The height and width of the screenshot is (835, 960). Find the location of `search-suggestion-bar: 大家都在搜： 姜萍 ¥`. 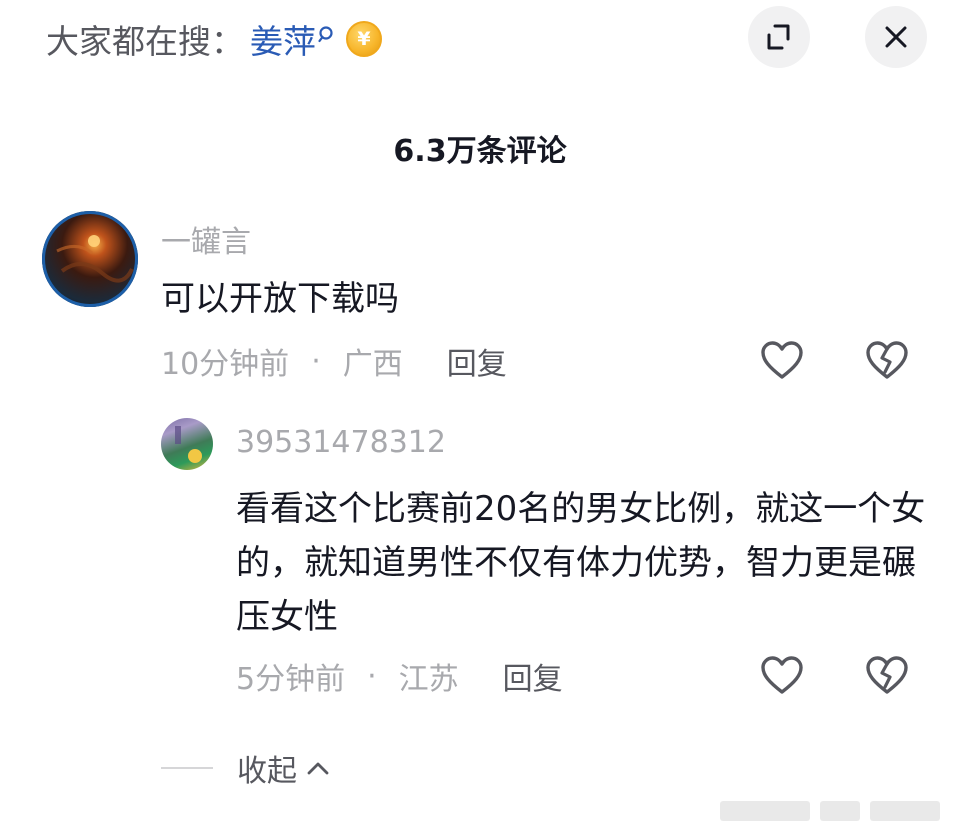

search-suggestion-bar: 大家都在搜： 姜萍 ¥ is located at coordinates (214, 39).